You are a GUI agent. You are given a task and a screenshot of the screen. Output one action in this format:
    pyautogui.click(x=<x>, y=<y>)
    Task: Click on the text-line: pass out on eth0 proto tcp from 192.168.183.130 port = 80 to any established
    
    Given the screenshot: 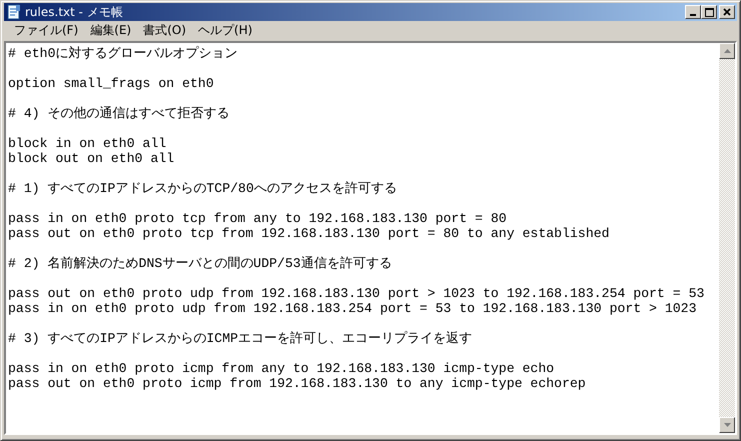 What is the action you would take?
    pyautogui.click(x=309, y=233)
    